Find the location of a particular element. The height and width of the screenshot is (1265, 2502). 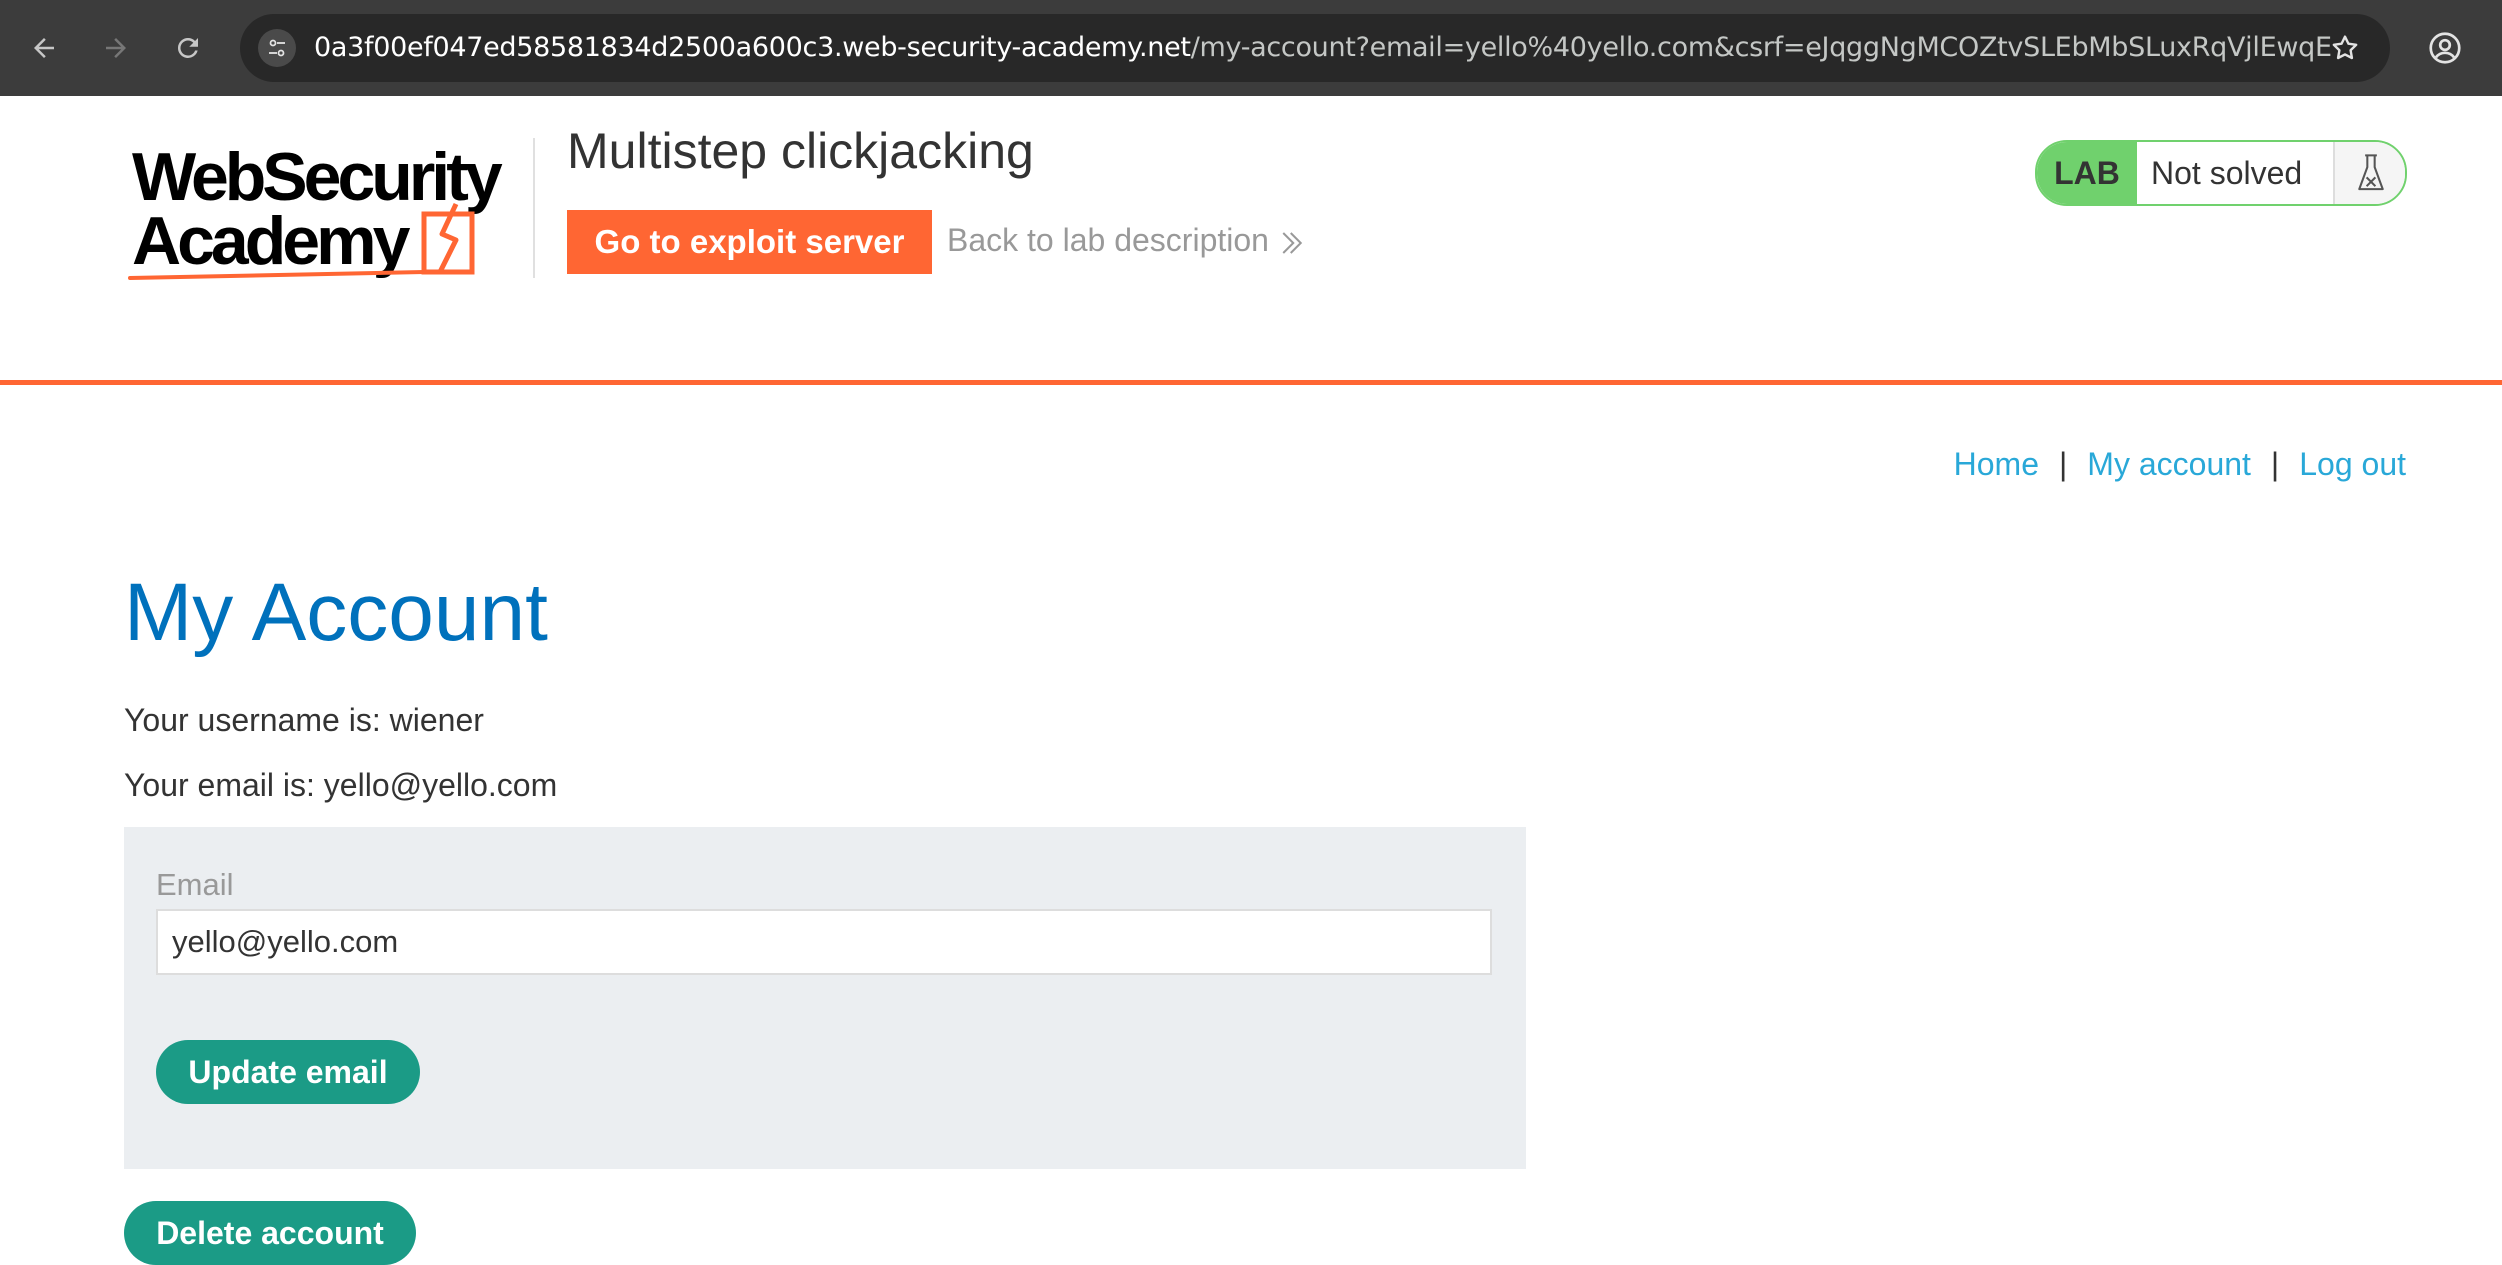

double-chevron-right-icon is located at coordinates (1292, 242).